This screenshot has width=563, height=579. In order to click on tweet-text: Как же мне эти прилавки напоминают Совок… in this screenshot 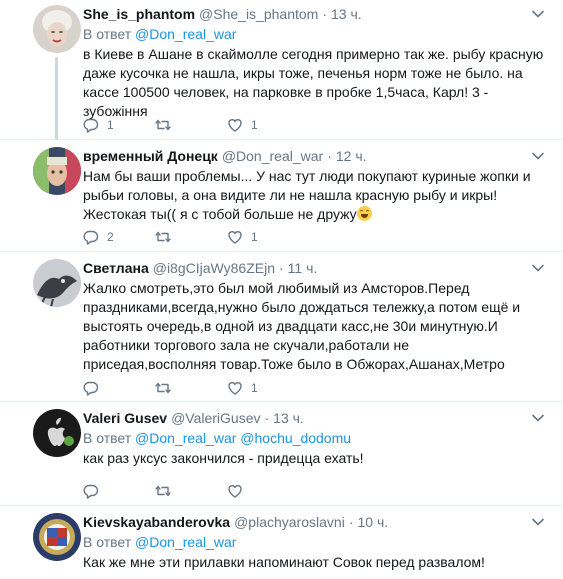, I will do `click(284, 562)`.